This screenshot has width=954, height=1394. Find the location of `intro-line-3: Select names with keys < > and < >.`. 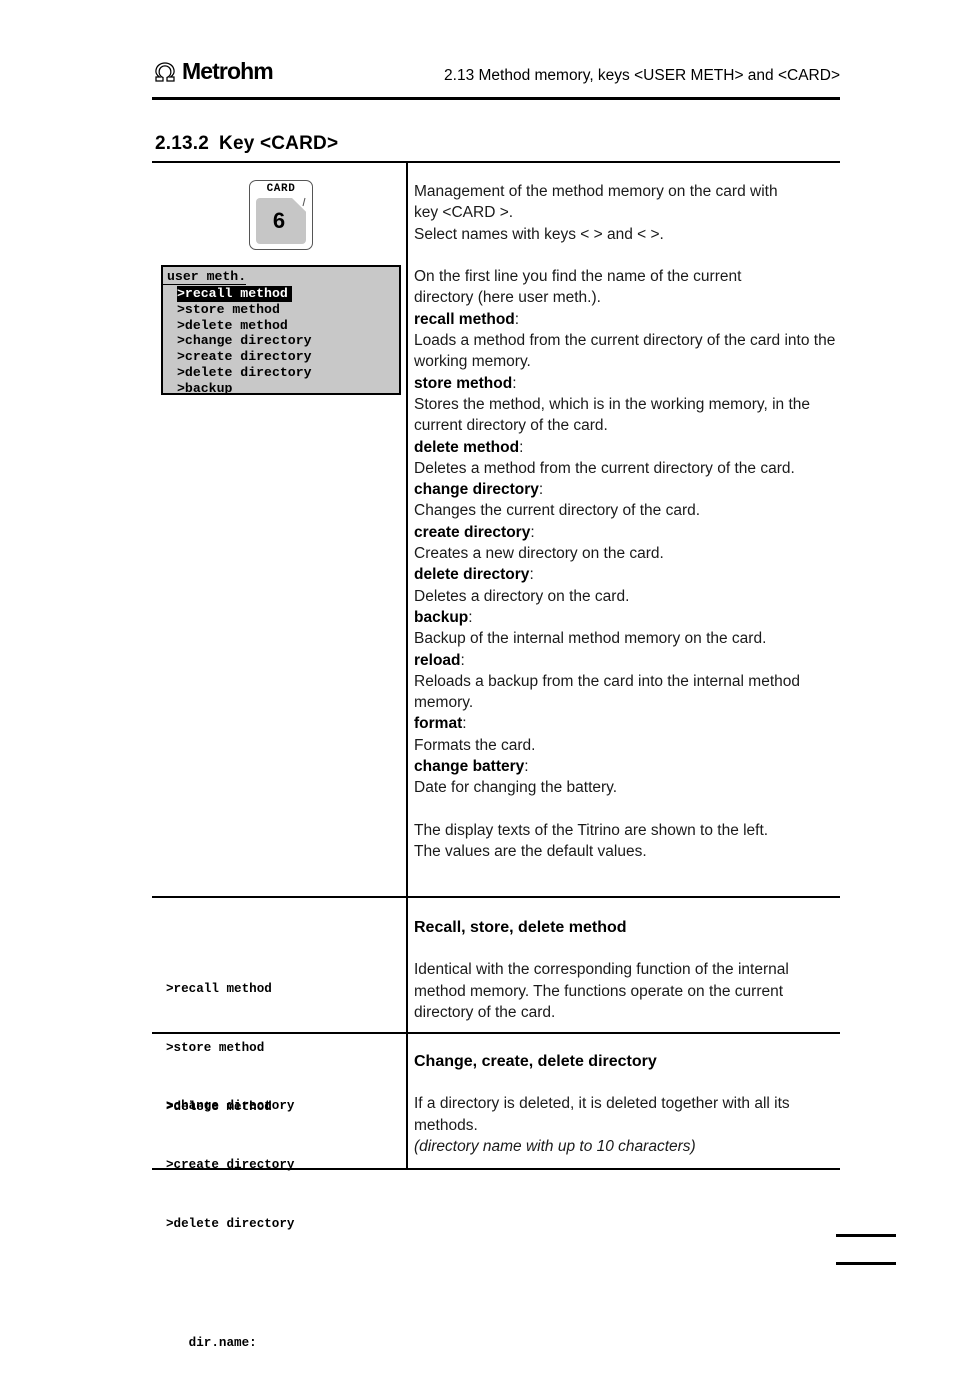

intro-line-3: Select names with keys < > and < >. is located at coordinates (539, 234).